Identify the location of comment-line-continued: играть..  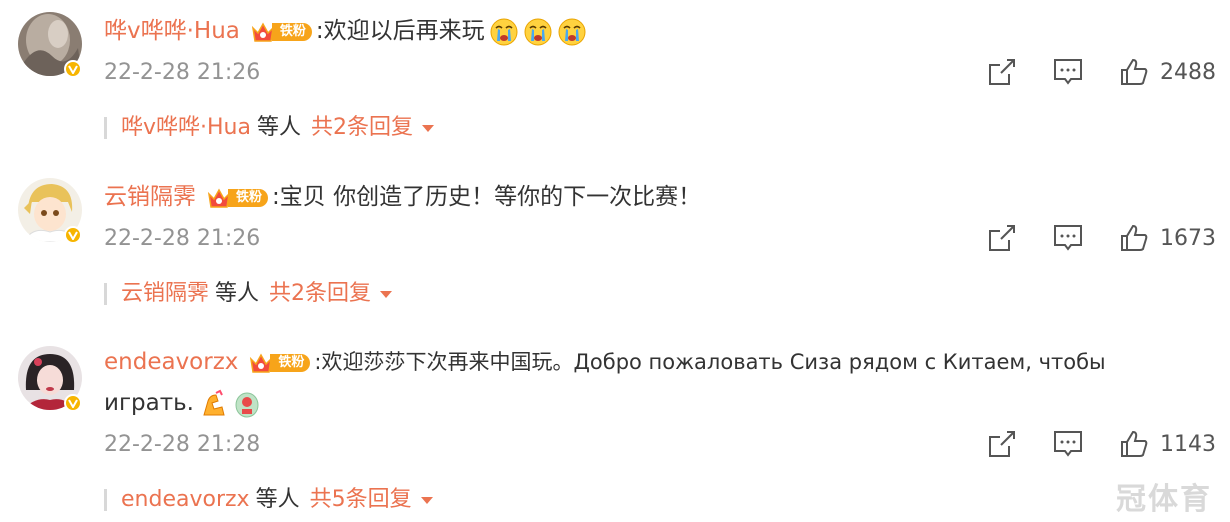
(183, 403).